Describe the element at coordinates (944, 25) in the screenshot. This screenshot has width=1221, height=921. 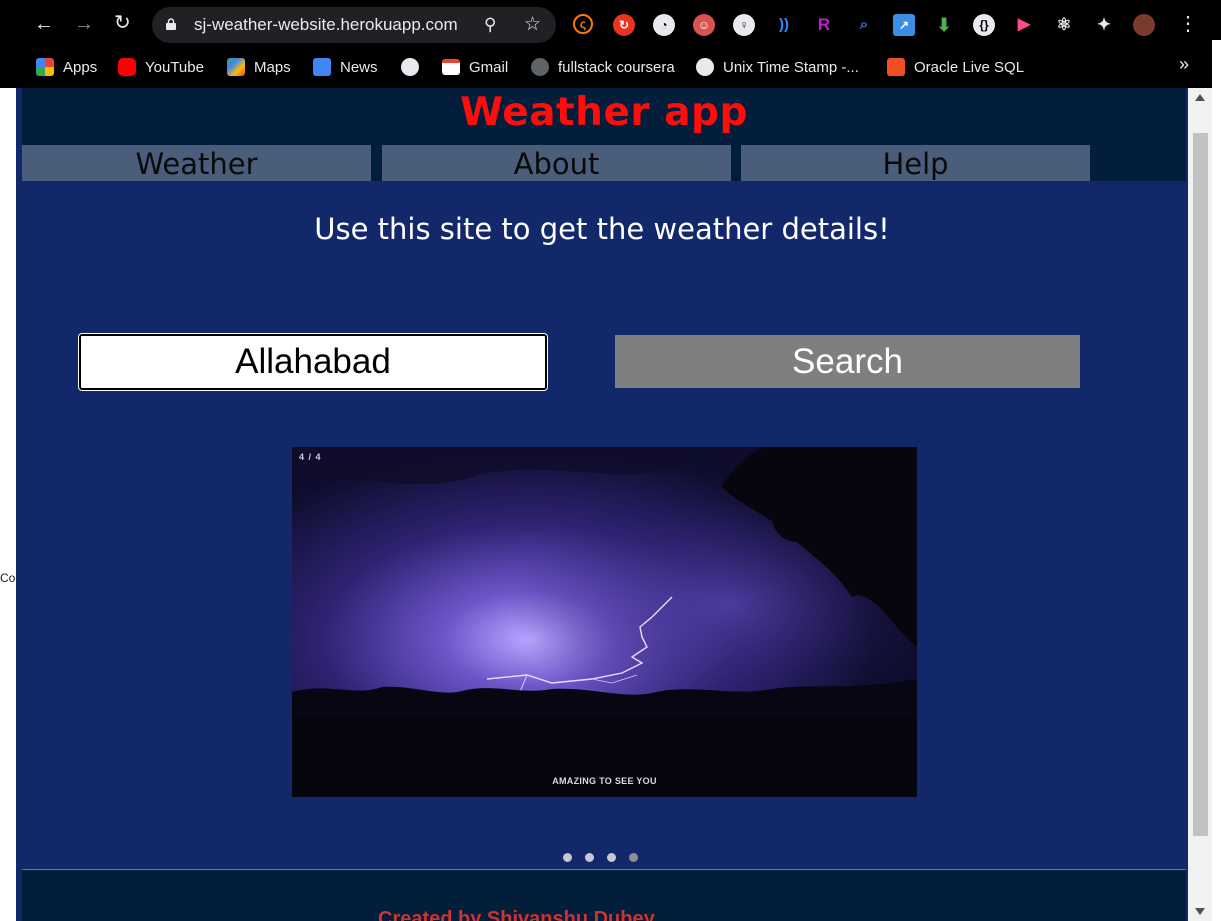
I see `extension-download-icon: ⬇` at that location.